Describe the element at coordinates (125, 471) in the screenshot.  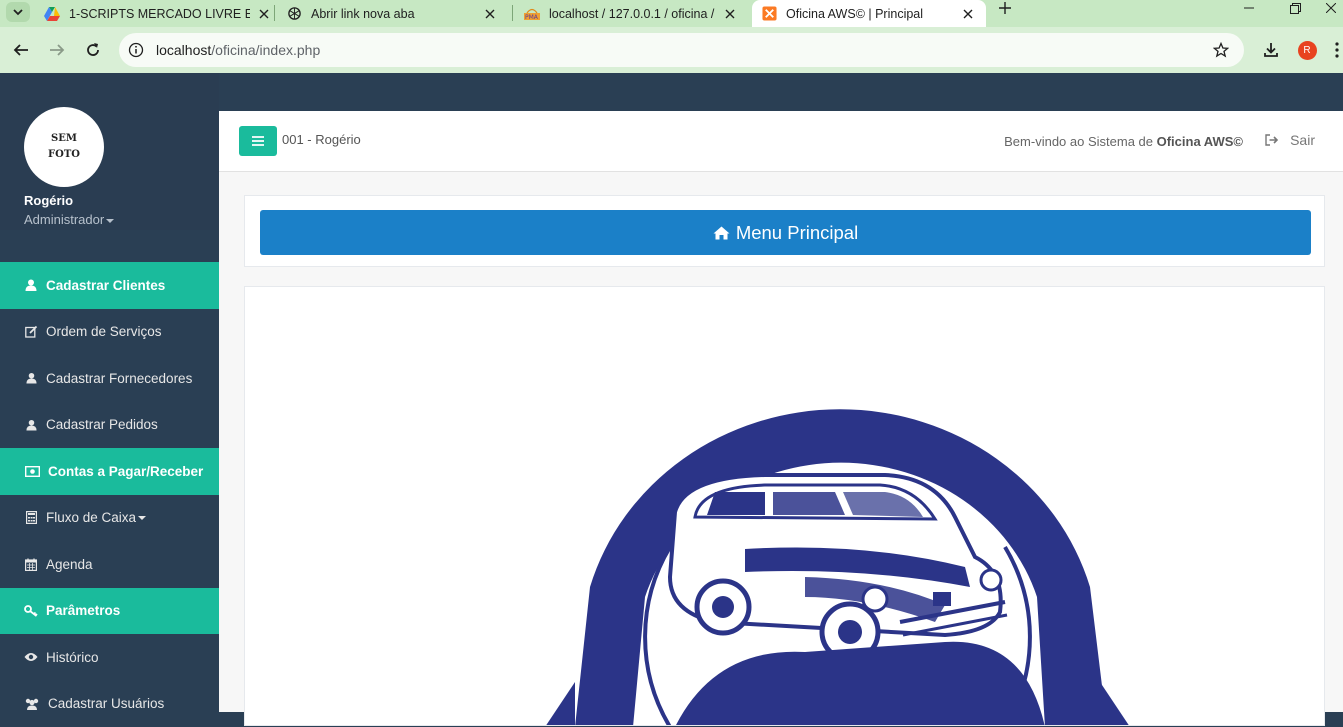
I see `sidebar-item-label: Contas a Pagar/Receber` at that location.